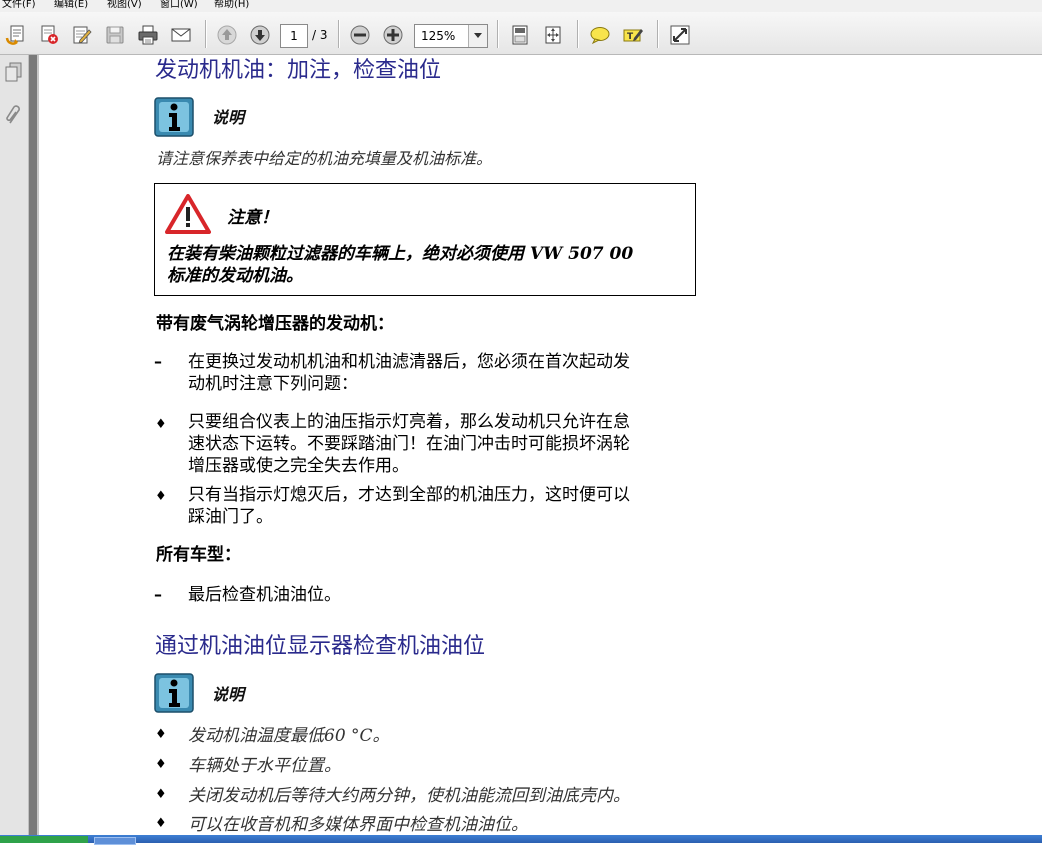 The height and width of the screenshot is (845, 1042). What do you see at coordinates (179, 5) in the screenshot?
I see `menu-window: 窗口(W)` at bounding box center [179, 5].